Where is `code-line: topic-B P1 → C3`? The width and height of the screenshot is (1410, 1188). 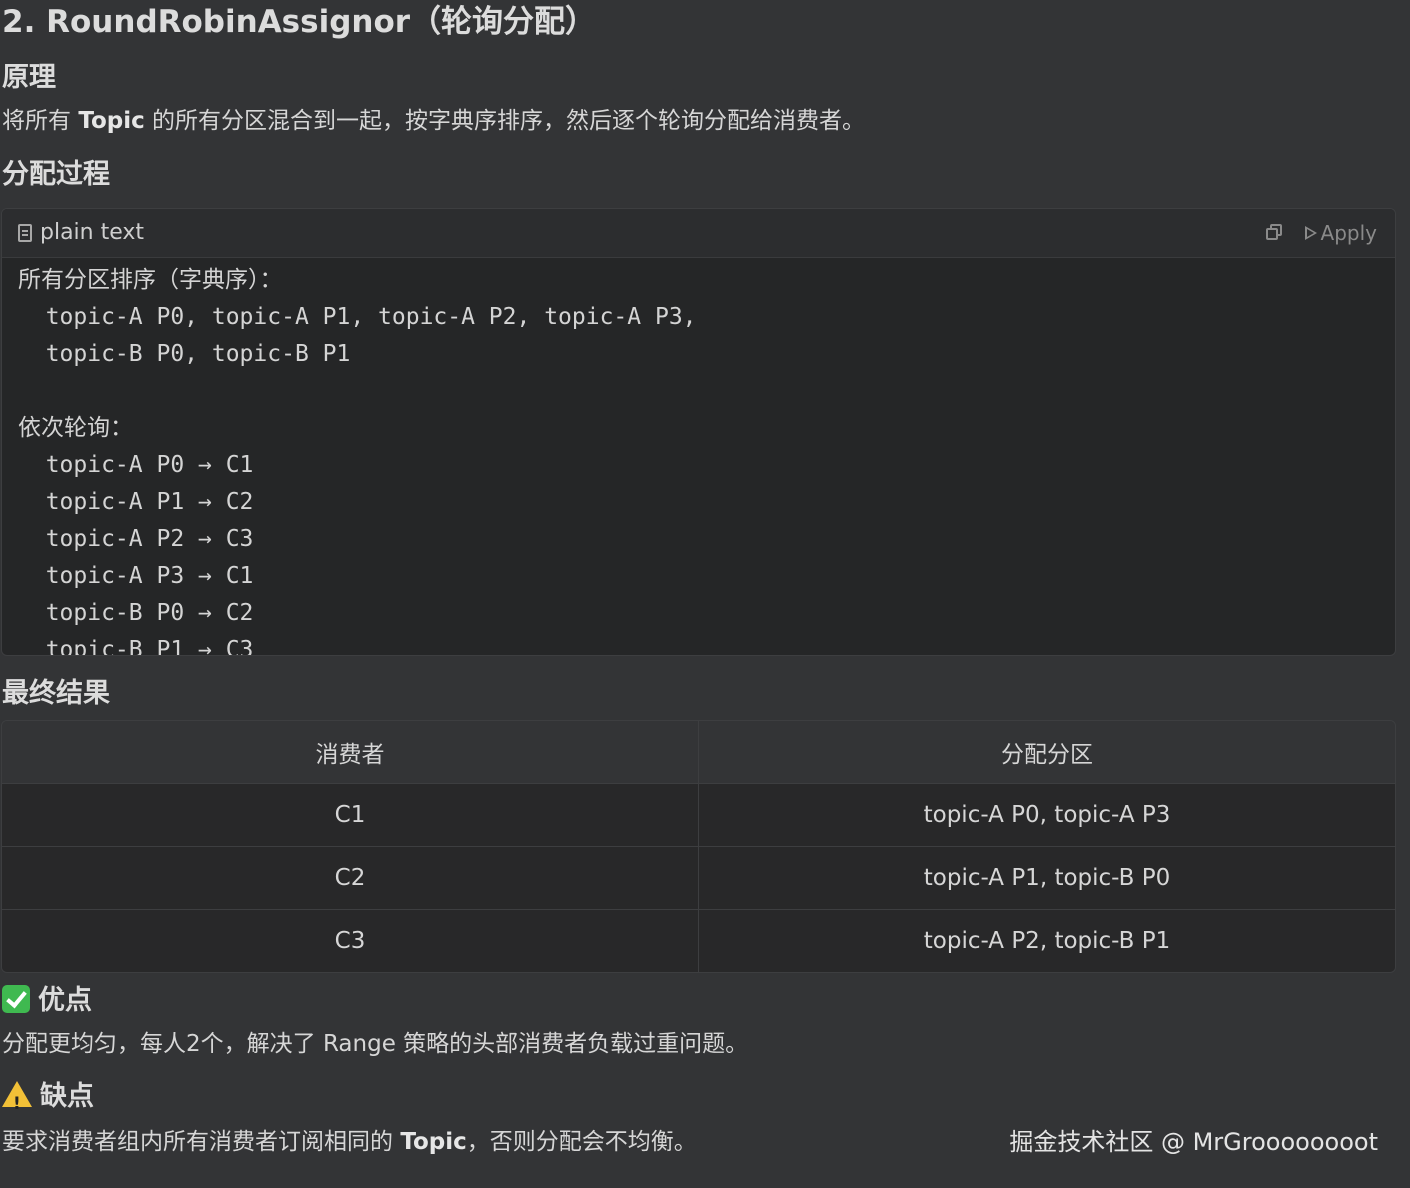
code-line: topic-B P1 → C3 is located at coordinates (136, 646).